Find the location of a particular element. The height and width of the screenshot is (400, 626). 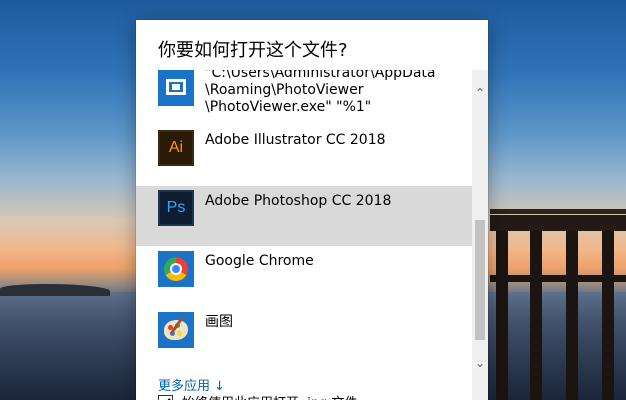

always-use-label: 始终使用此应用打开 .jpg 文件 is located at coordinates (270, 396).